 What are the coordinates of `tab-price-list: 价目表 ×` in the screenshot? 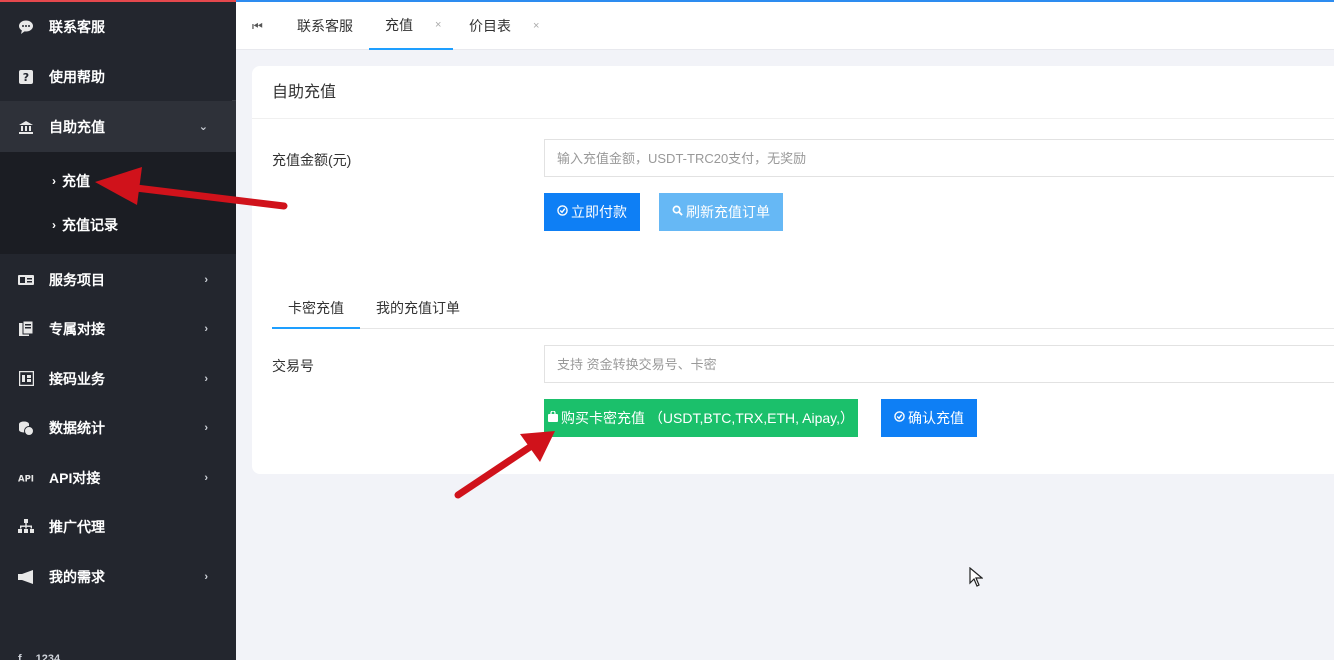 It's located at (504, 26).